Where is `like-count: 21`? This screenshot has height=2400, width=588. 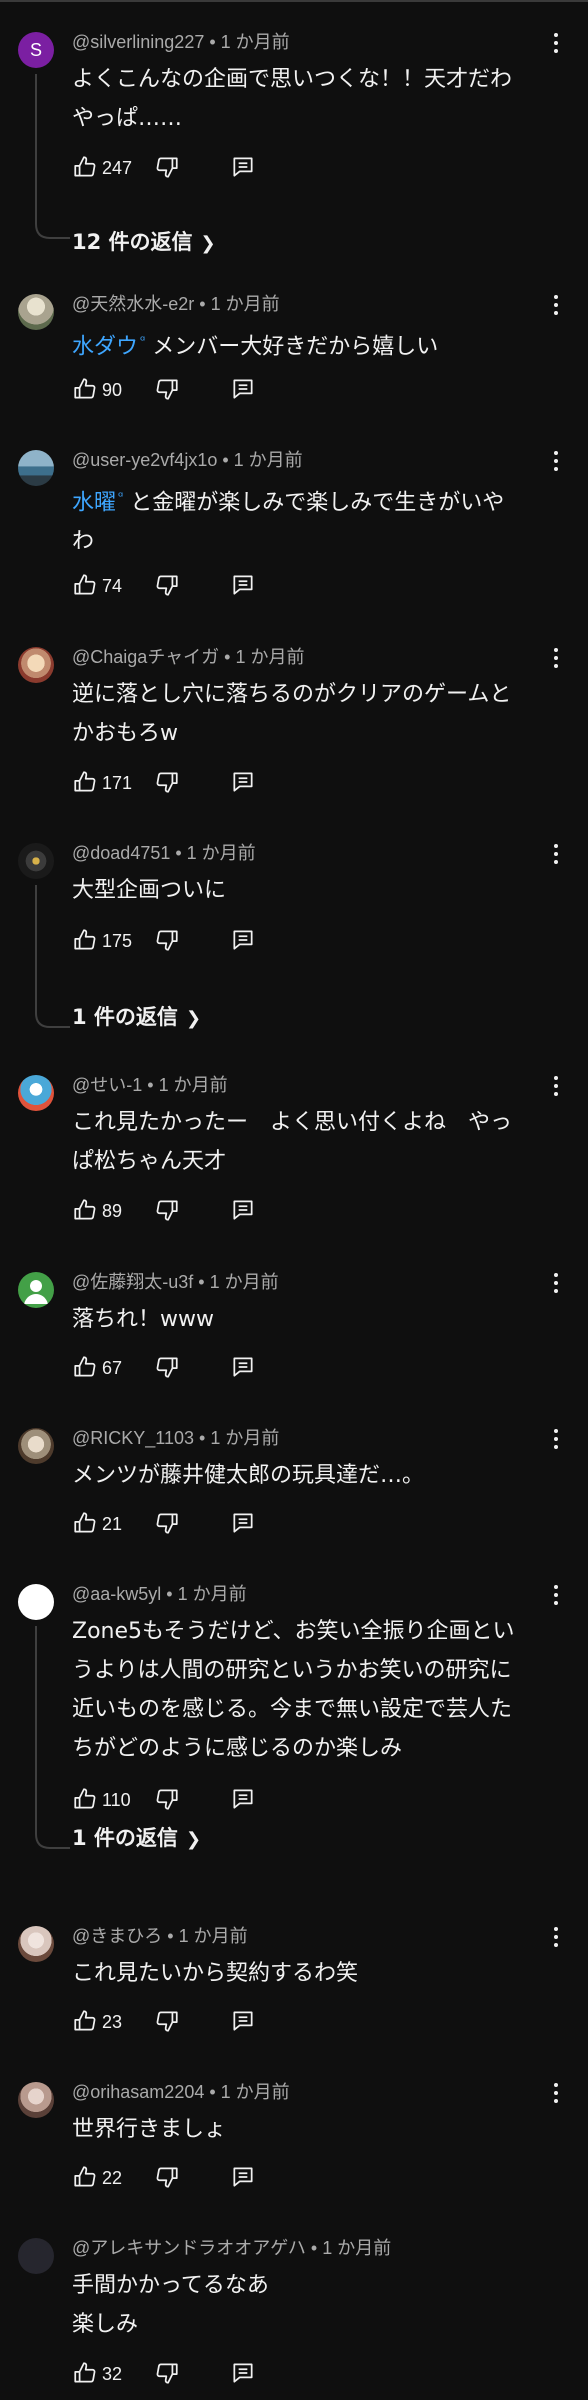
like-count: 21 is located at coordinates (112, 1524).